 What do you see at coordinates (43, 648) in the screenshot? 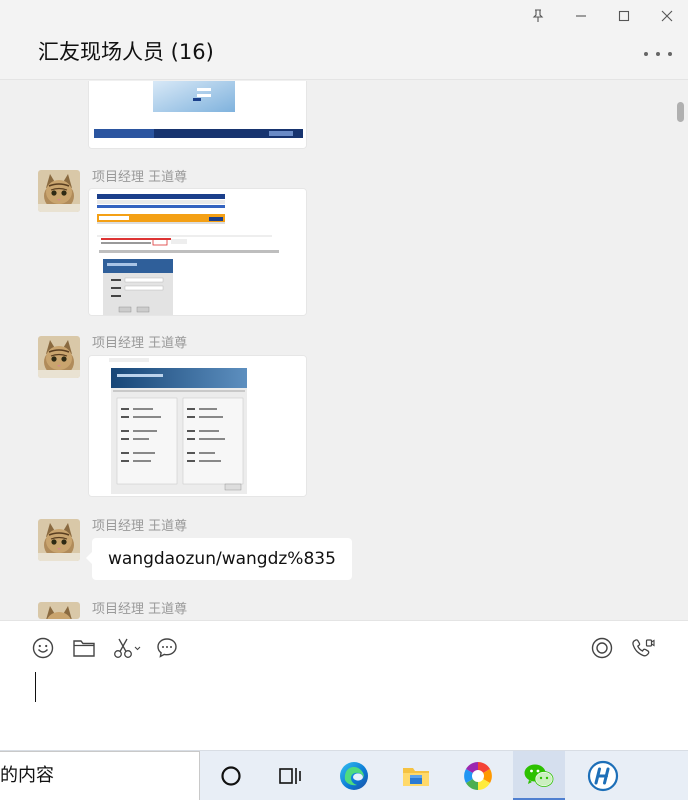
I see `emoji-icon` at bounding box center [43, 648].